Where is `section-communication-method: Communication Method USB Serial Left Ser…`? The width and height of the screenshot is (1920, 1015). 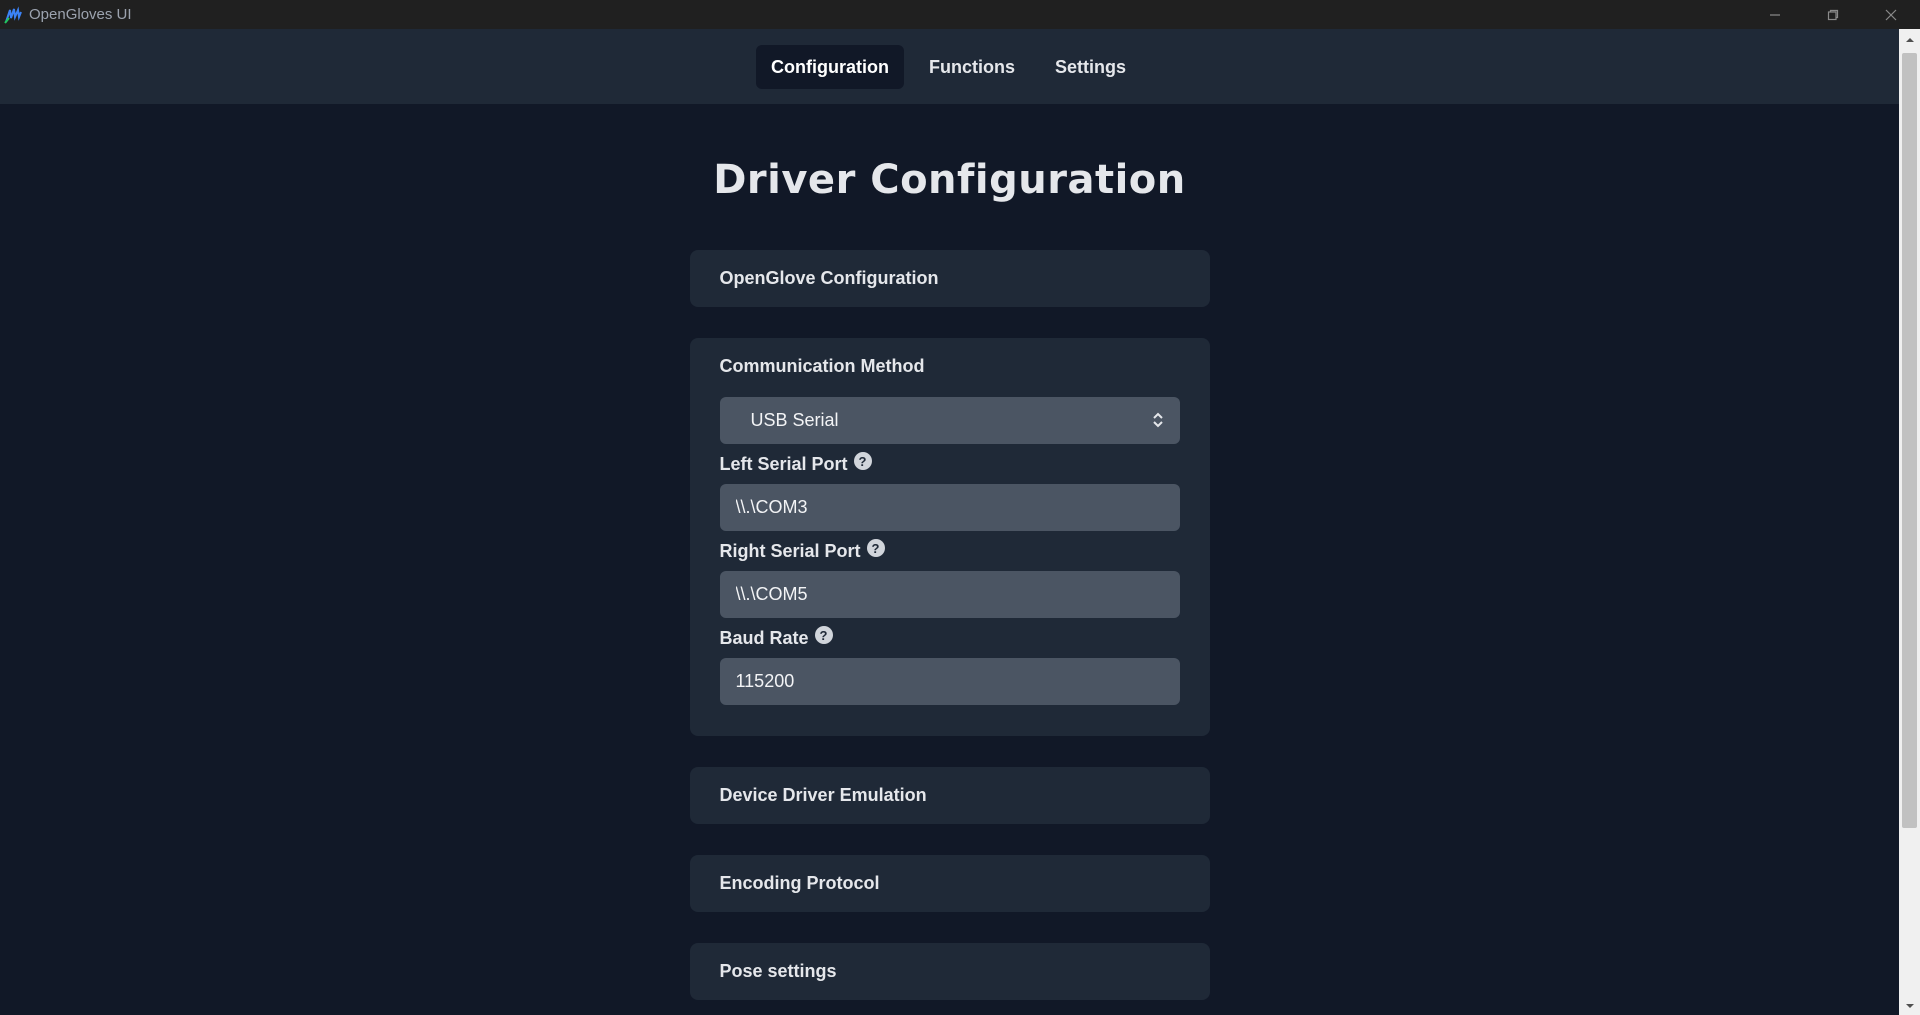 section-communication-method: Communication Method USB Serial Left Ser… is located at coordinates (949, 537).